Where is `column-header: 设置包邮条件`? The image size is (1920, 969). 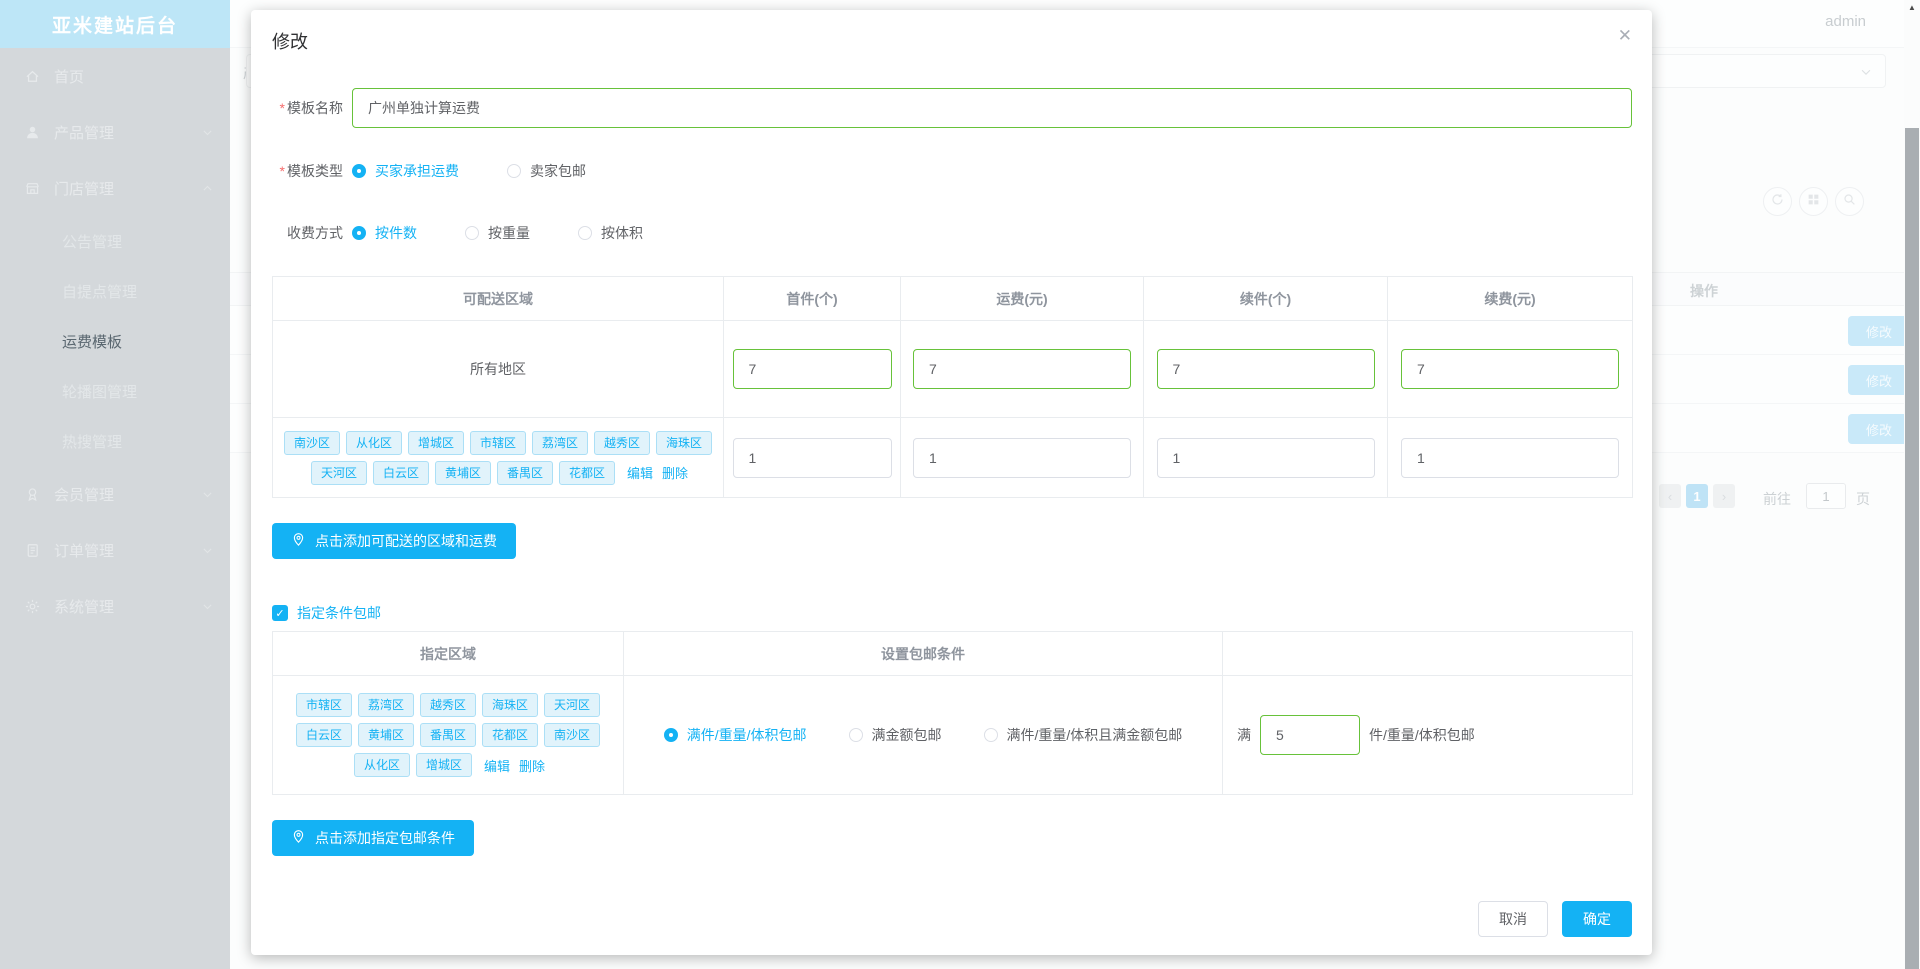 column-header: 设置包邮条件 is located at coordinates (923, 653).